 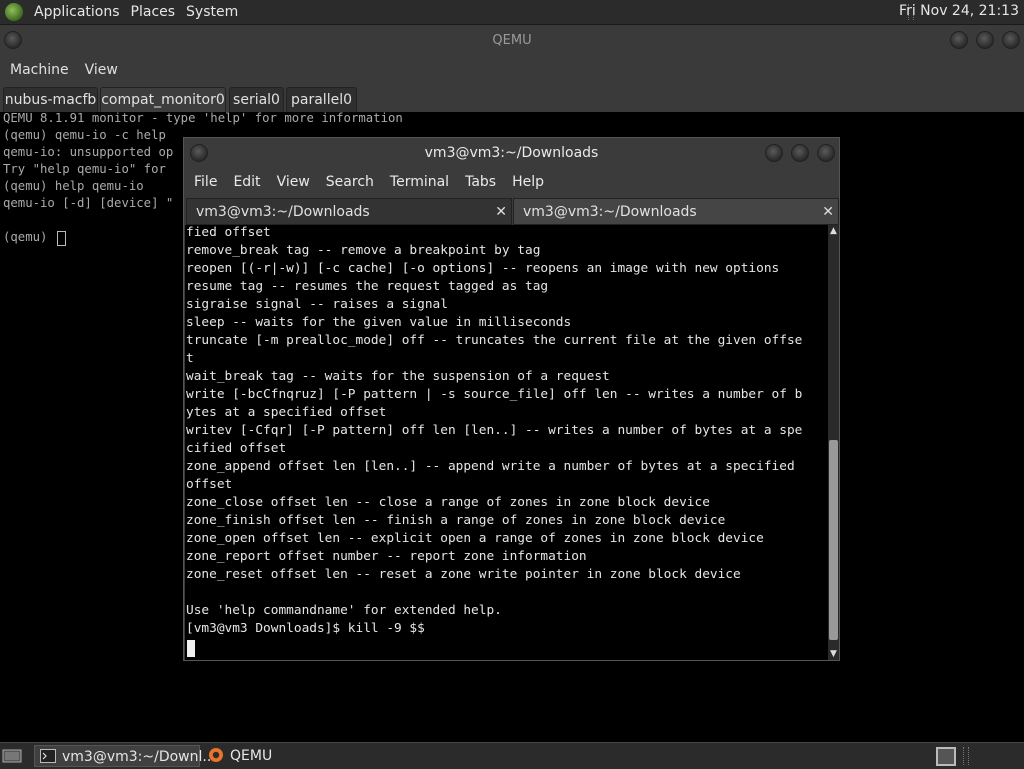 I want to click on terminal-line: offset, so click(x=209, y=484).